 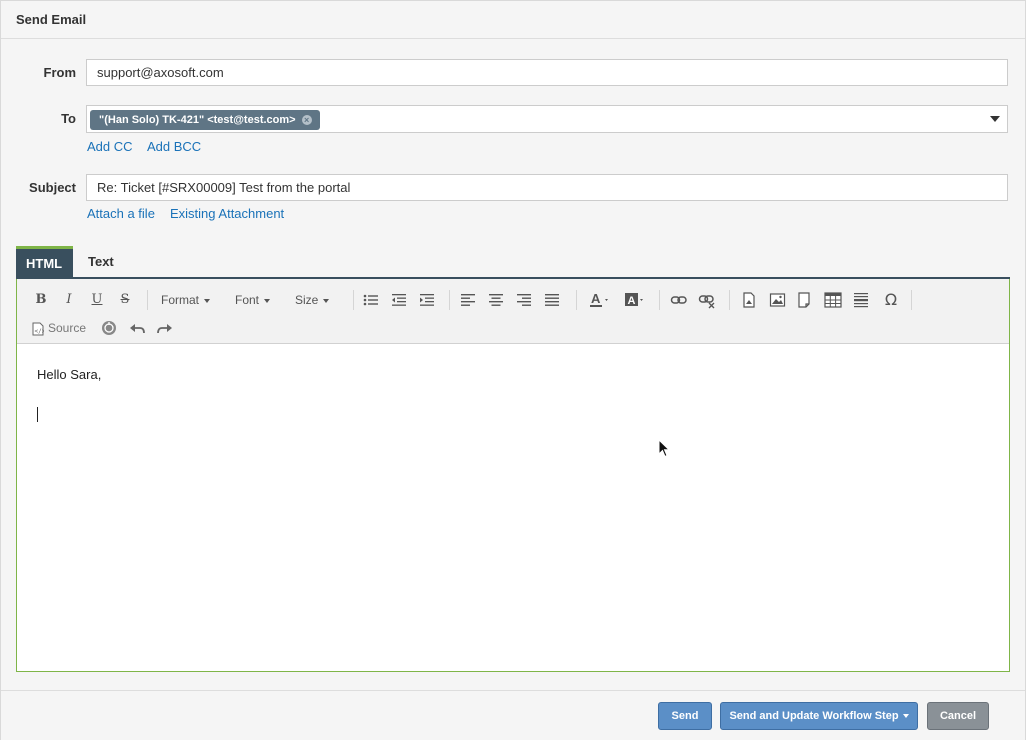 What do you see at coordinates (958, 716) in the screenshot?
I see `cancel-button: Cancel` at bounding box center [958, 716].